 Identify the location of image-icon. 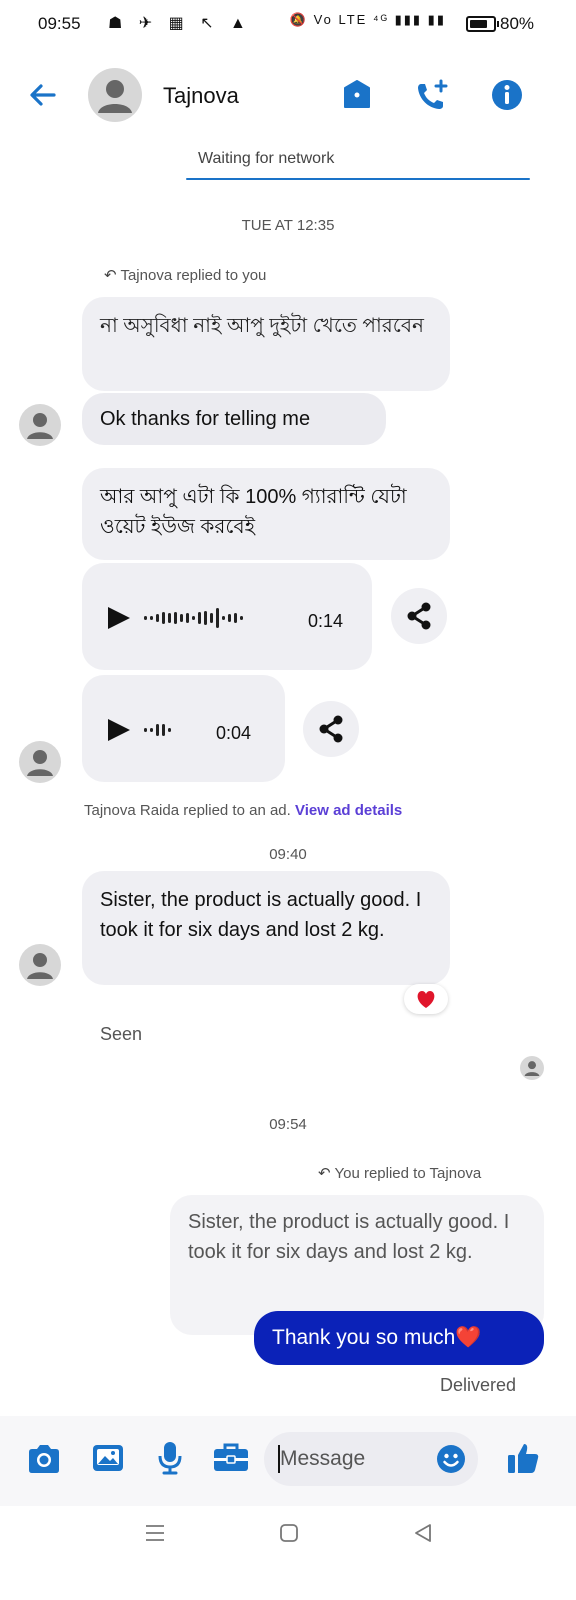
(108, 1460).